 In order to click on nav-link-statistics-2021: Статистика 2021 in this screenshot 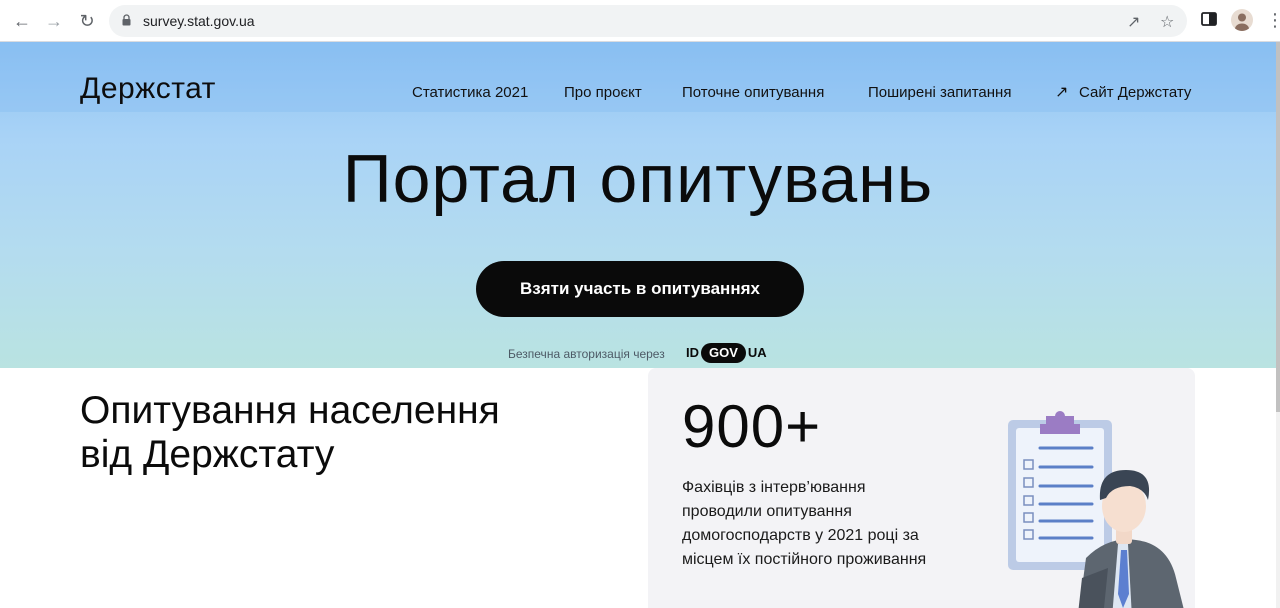, I will do `click(470, 92)`.